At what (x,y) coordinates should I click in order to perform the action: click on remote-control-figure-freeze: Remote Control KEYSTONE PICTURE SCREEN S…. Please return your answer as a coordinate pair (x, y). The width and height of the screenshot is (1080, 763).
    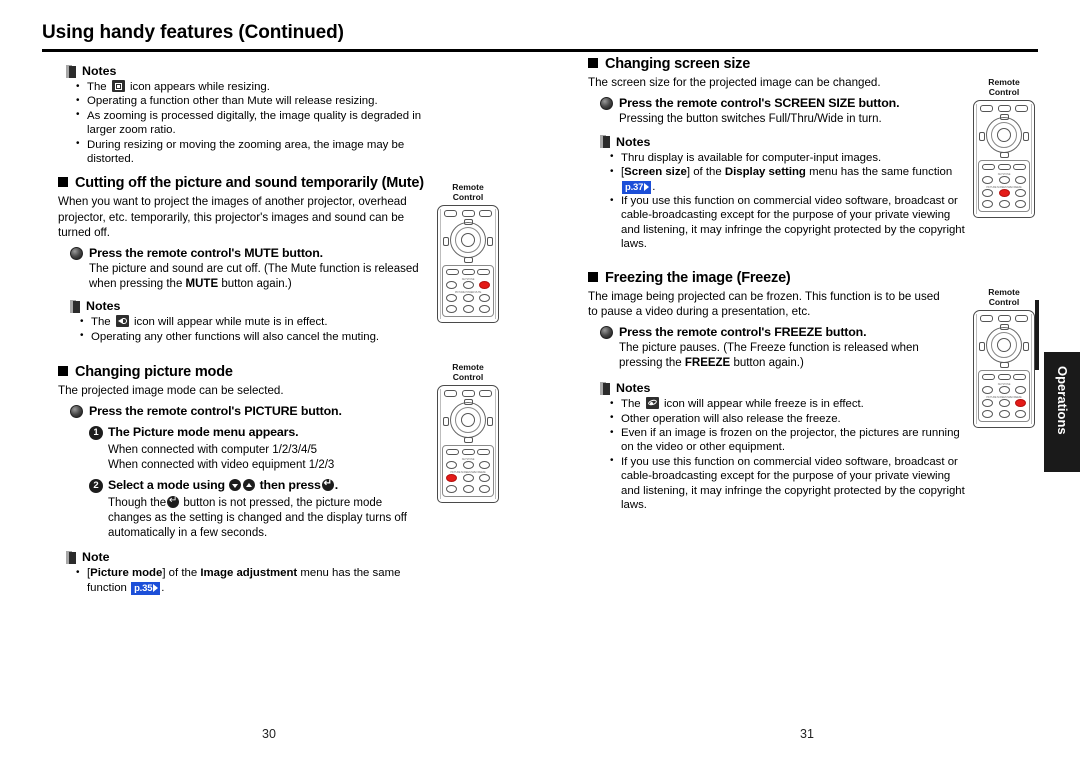
    Looking at the image, I should click on (1004, 357).